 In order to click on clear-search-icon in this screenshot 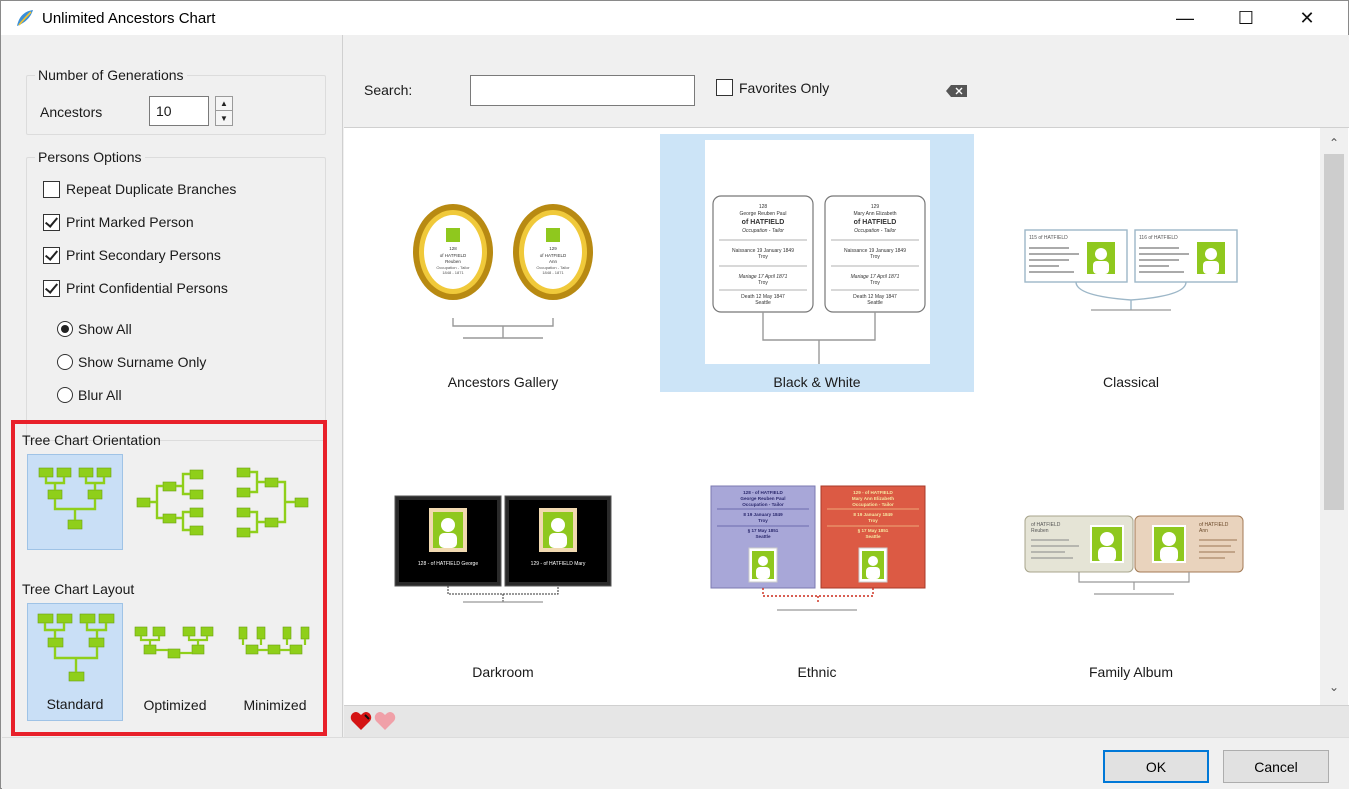, I will do `click(957, 91)`.